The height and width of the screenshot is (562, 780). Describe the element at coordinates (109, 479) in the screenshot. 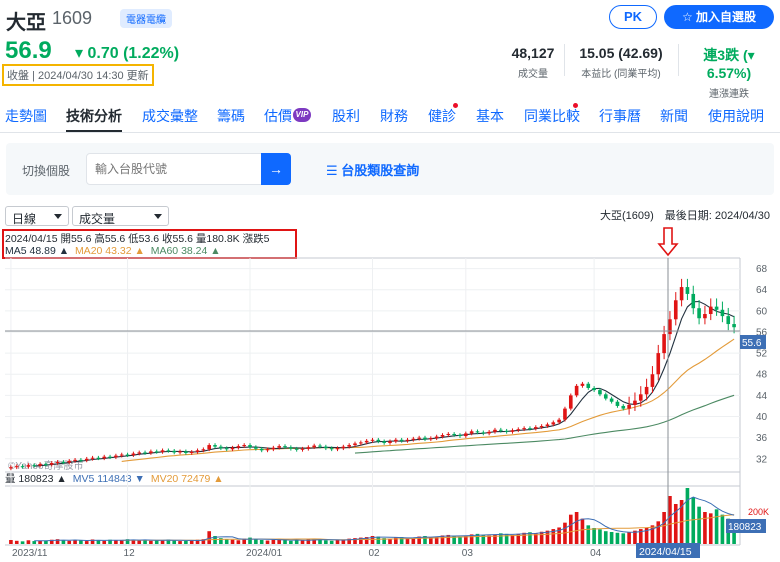

I see `mv5-value: MV5 114843 ▼` at that location.